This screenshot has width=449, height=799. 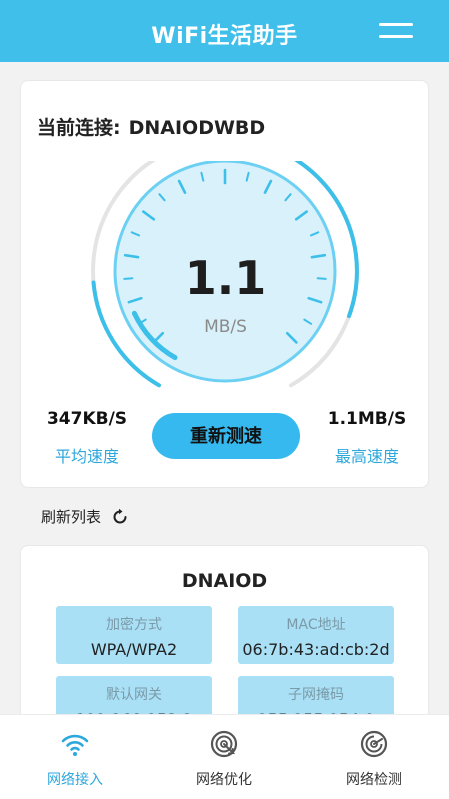 I want to click on hamburger-menu-icon, so click(x=396, y=31).